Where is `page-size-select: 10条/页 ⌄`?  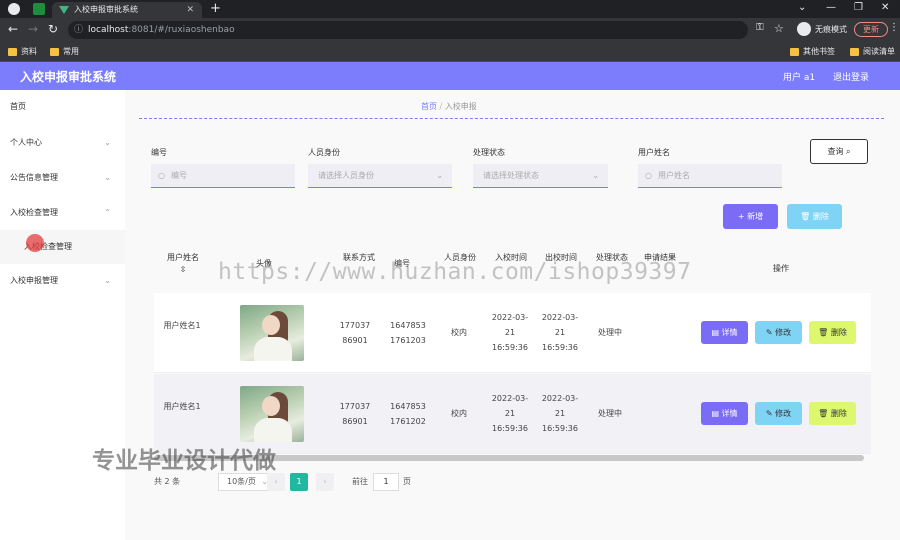
page-size-select: 10条/页 ⌄ is located at coordinates (246, 482).